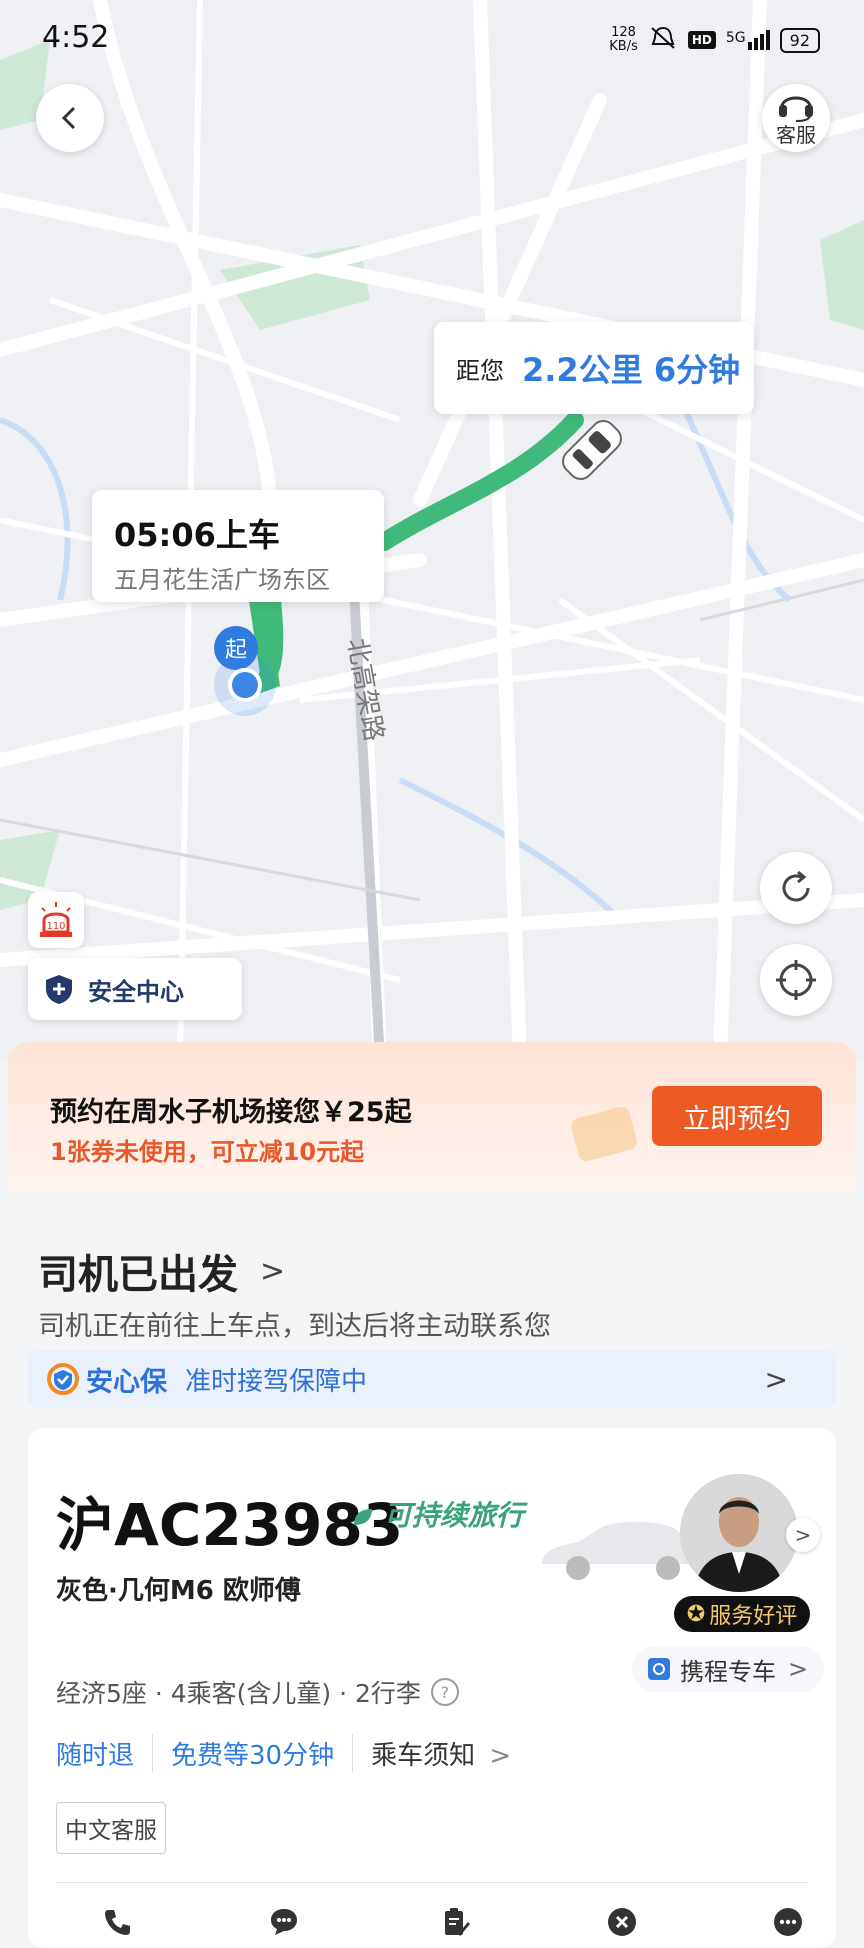 This screenshot has height=1948, width=864. What do you see at coordinates (796, 109) in the screenshot?
I see `headset-icon` at bounding box center [796, 109].